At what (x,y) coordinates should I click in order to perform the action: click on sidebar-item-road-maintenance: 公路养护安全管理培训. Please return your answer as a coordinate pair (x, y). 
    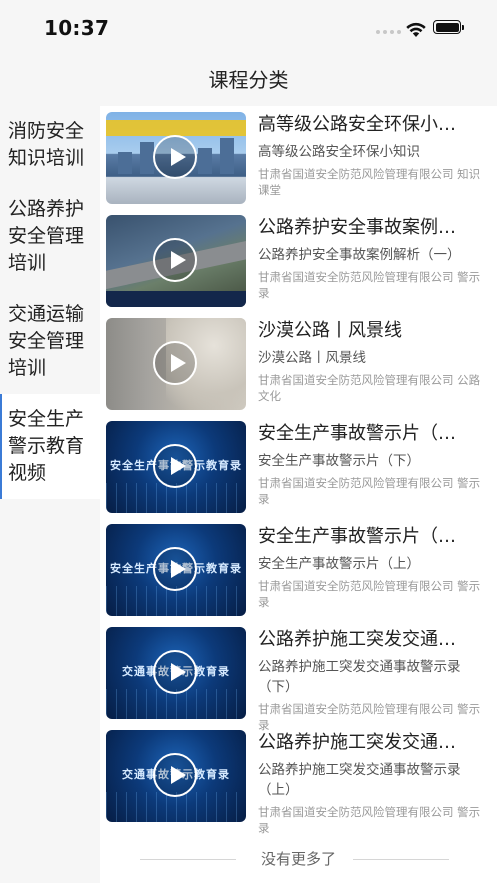
    Looking at the image, I should click on (50, 236).